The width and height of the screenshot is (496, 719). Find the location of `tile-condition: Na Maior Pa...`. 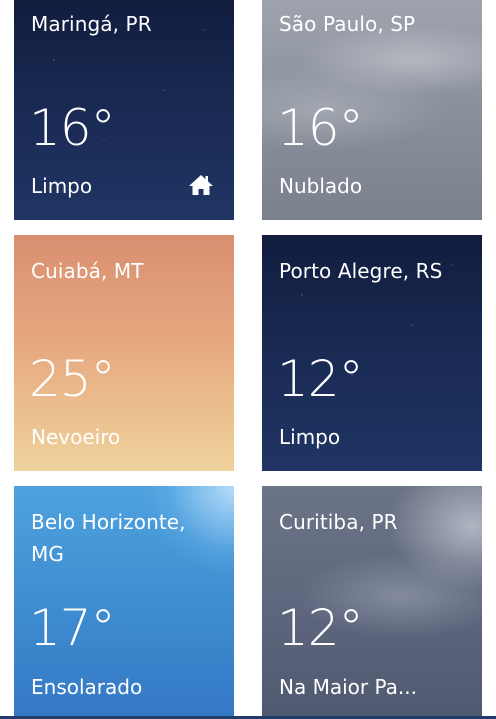

tile-condition: Na Maior Pa... is located at coordinates (348, 687).